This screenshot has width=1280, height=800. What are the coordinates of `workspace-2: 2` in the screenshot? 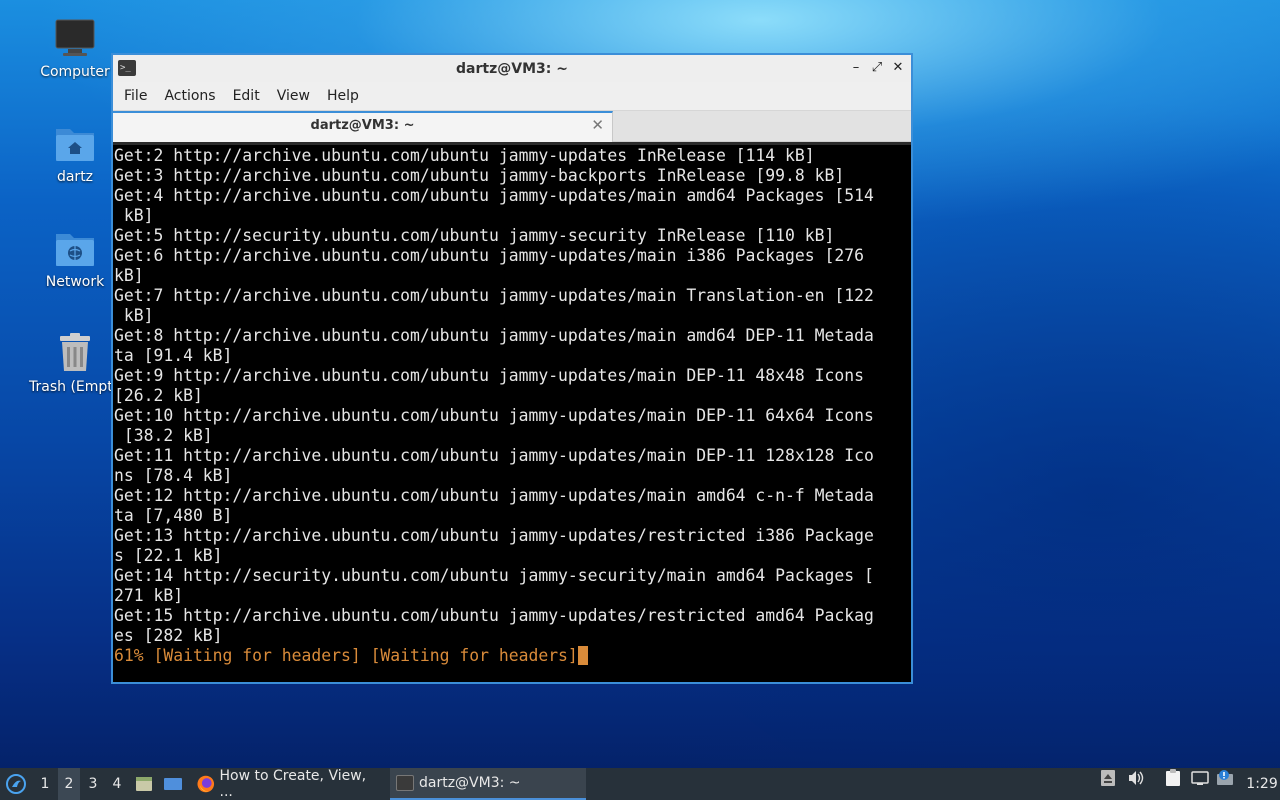 It's located at (69, 784).